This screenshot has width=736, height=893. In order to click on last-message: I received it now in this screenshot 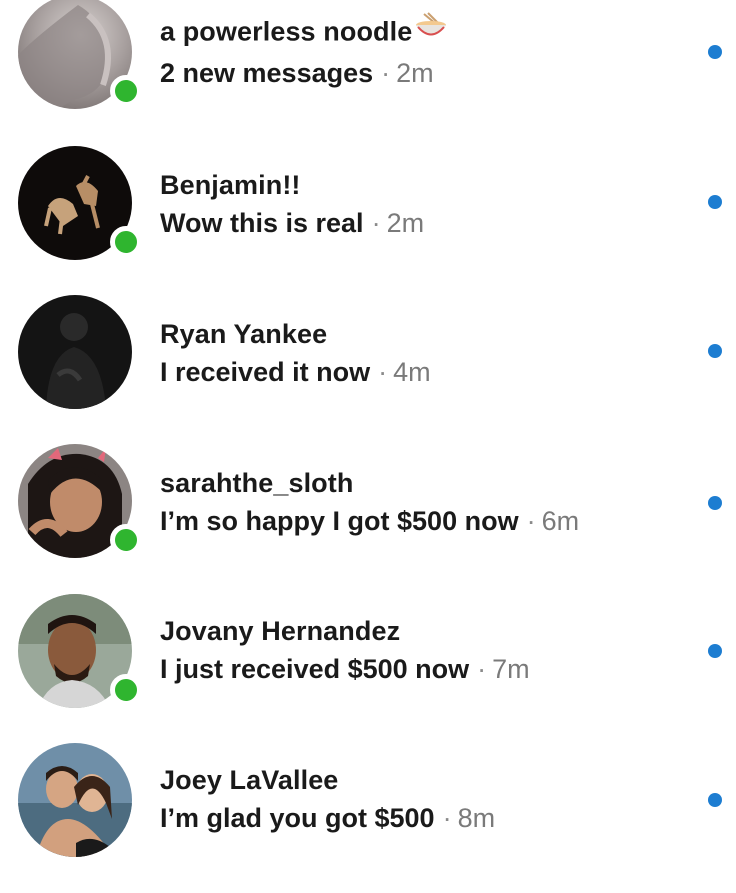, I will do `click(265, 372)`.